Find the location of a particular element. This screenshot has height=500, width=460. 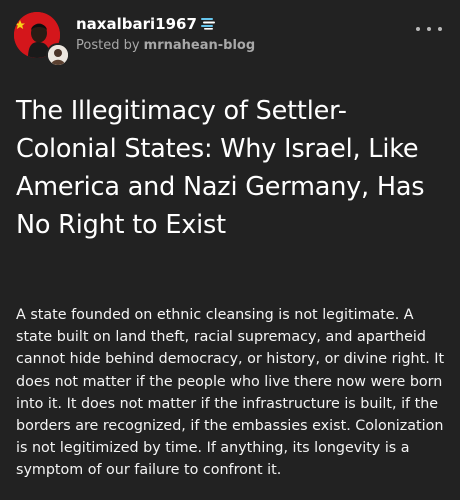

blog-badge-icon is located at coordinates (207, 24).